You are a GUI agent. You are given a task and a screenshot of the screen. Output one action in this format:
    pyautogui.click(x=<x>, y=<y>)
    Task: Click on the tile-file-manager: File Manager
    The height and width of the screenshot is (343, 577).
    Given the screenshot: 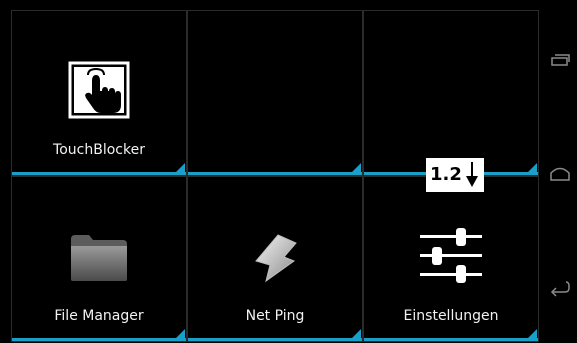 What is the action you would take?
    pyautogui.click(x=99, y=259)
    